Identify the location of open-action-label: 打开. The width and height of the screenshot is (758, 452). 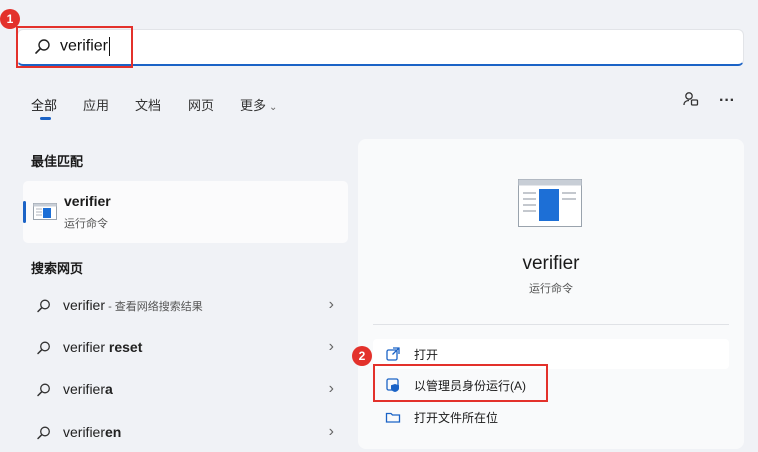
(426, 355).